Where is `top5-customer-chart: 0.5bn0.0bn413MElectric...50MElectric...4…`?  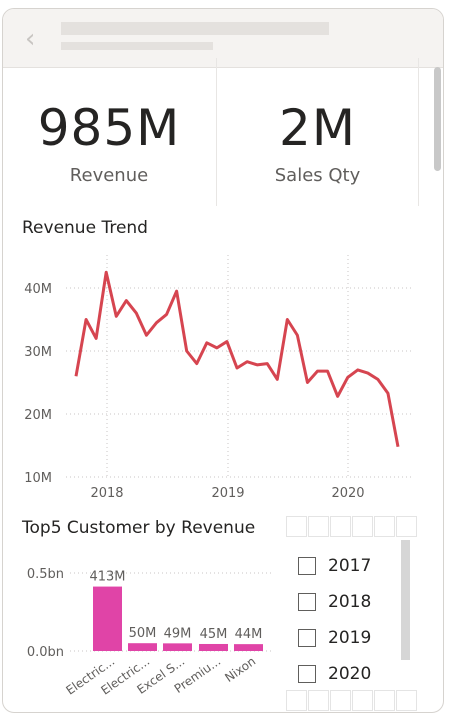 top5-customer-chart: 0.5bn0.0bn413MElectric...50MElectric...4… is located at coordinates (149, 632).